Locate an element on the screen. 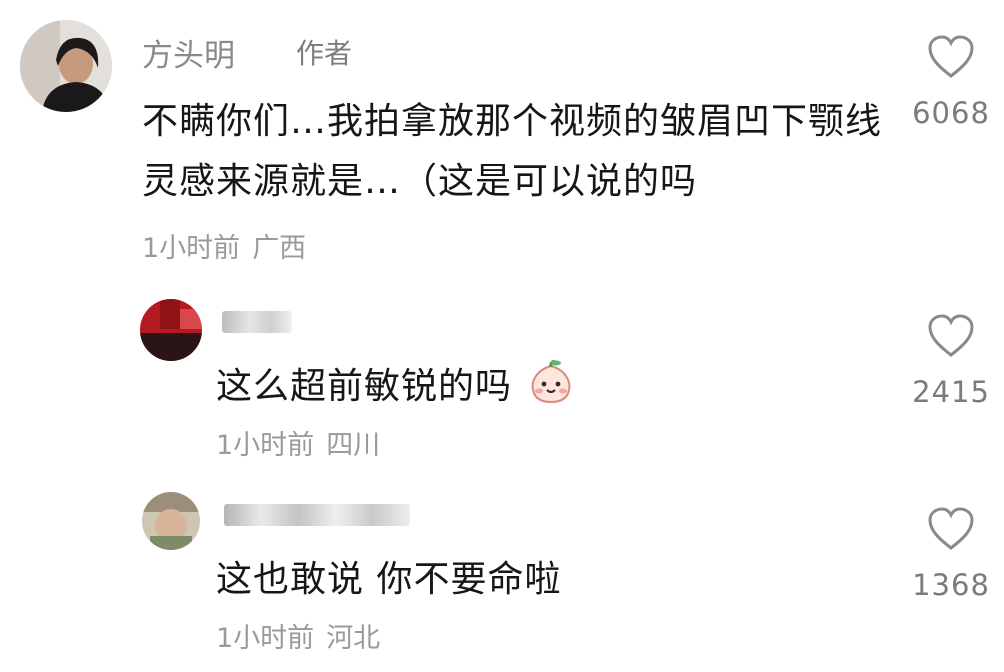 The image size is (1004, 672). comment-location: 四川 is located at coordinates (353, 445).